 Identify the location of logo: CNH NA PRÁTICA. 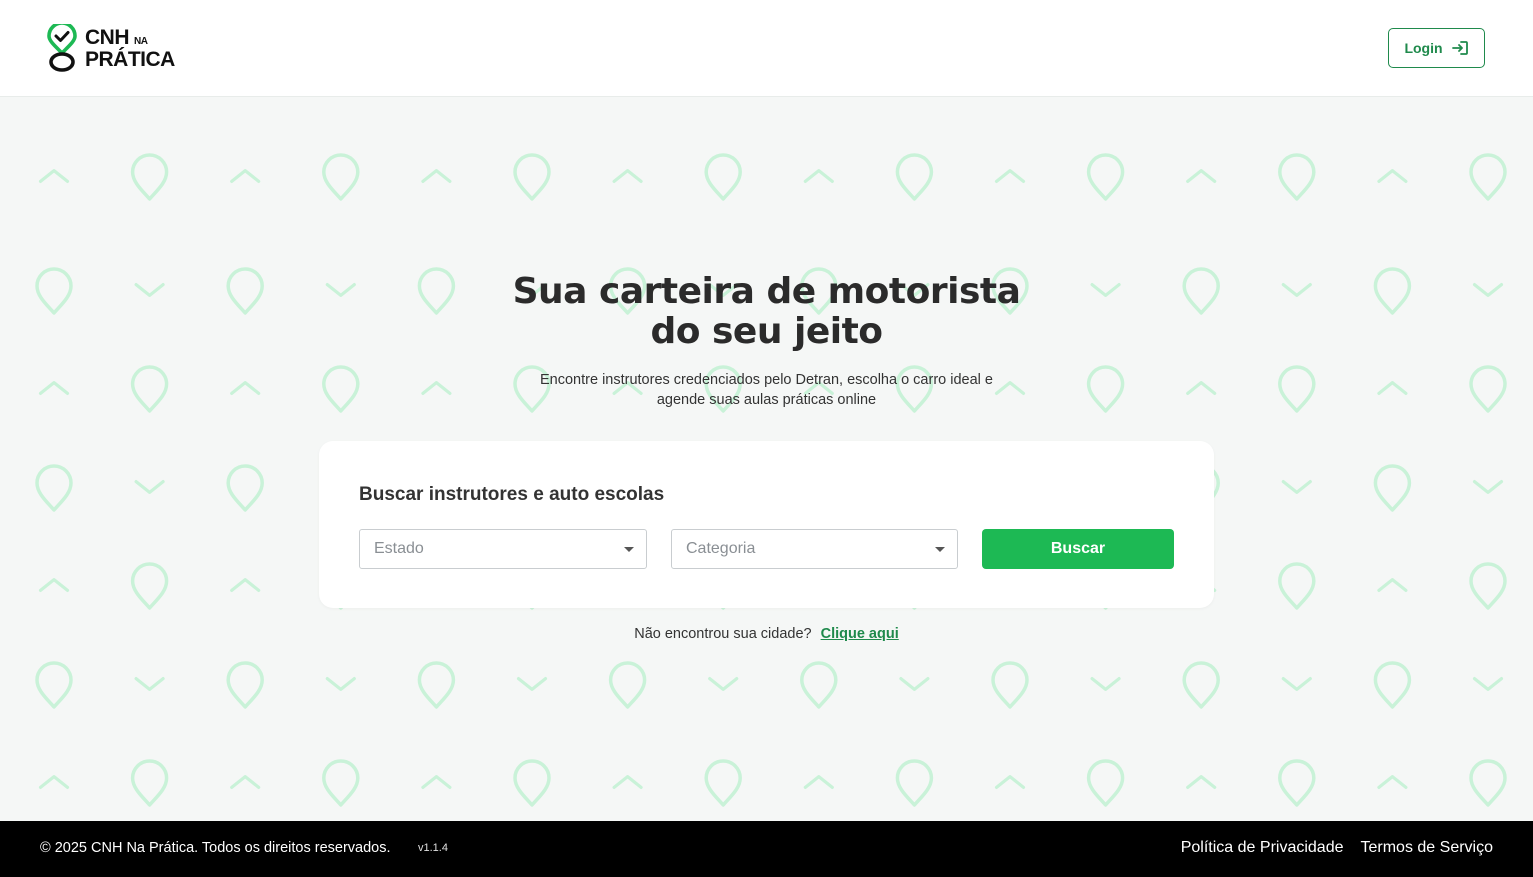
(111, 48).